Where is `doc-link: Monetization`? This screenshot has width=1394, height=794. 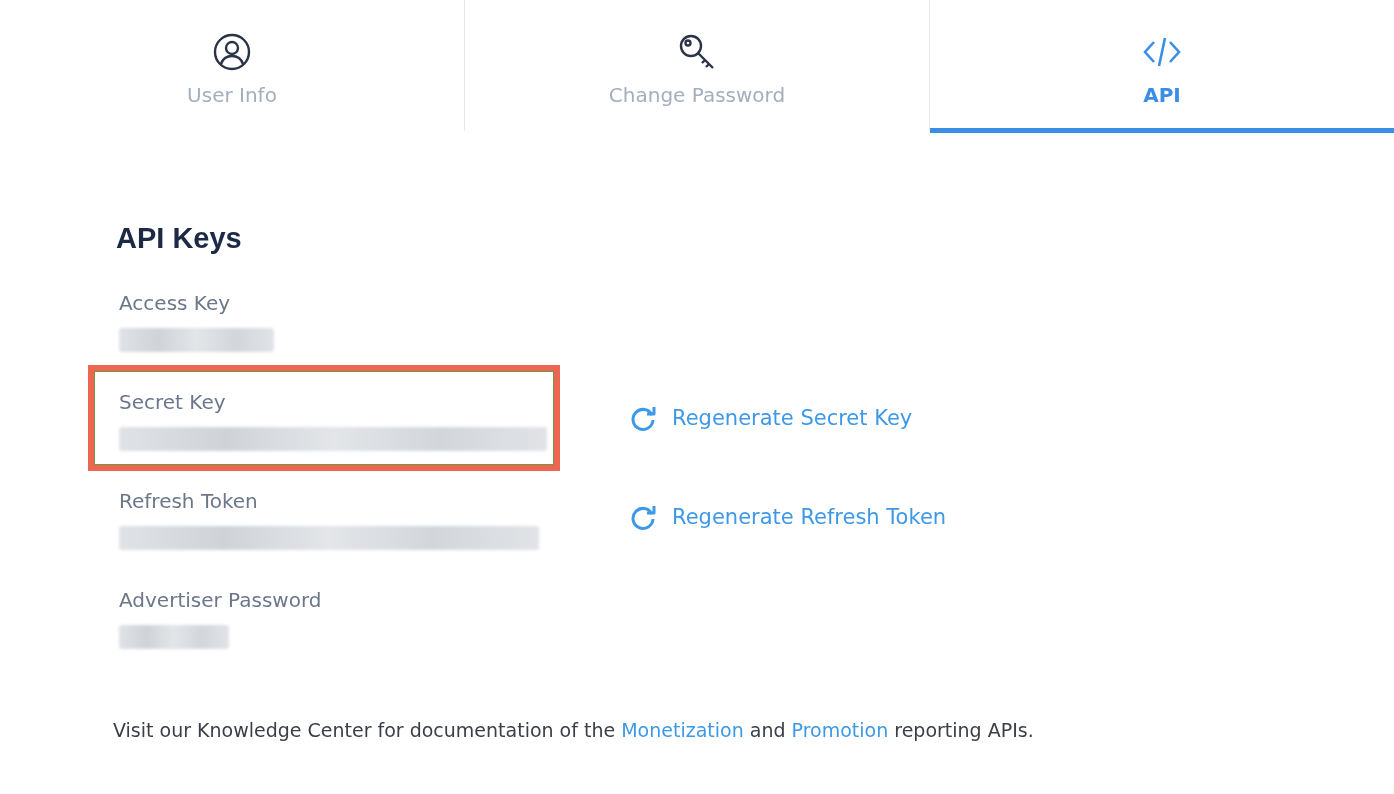 doc-link: Monetization is located at coordinates (682, 729).